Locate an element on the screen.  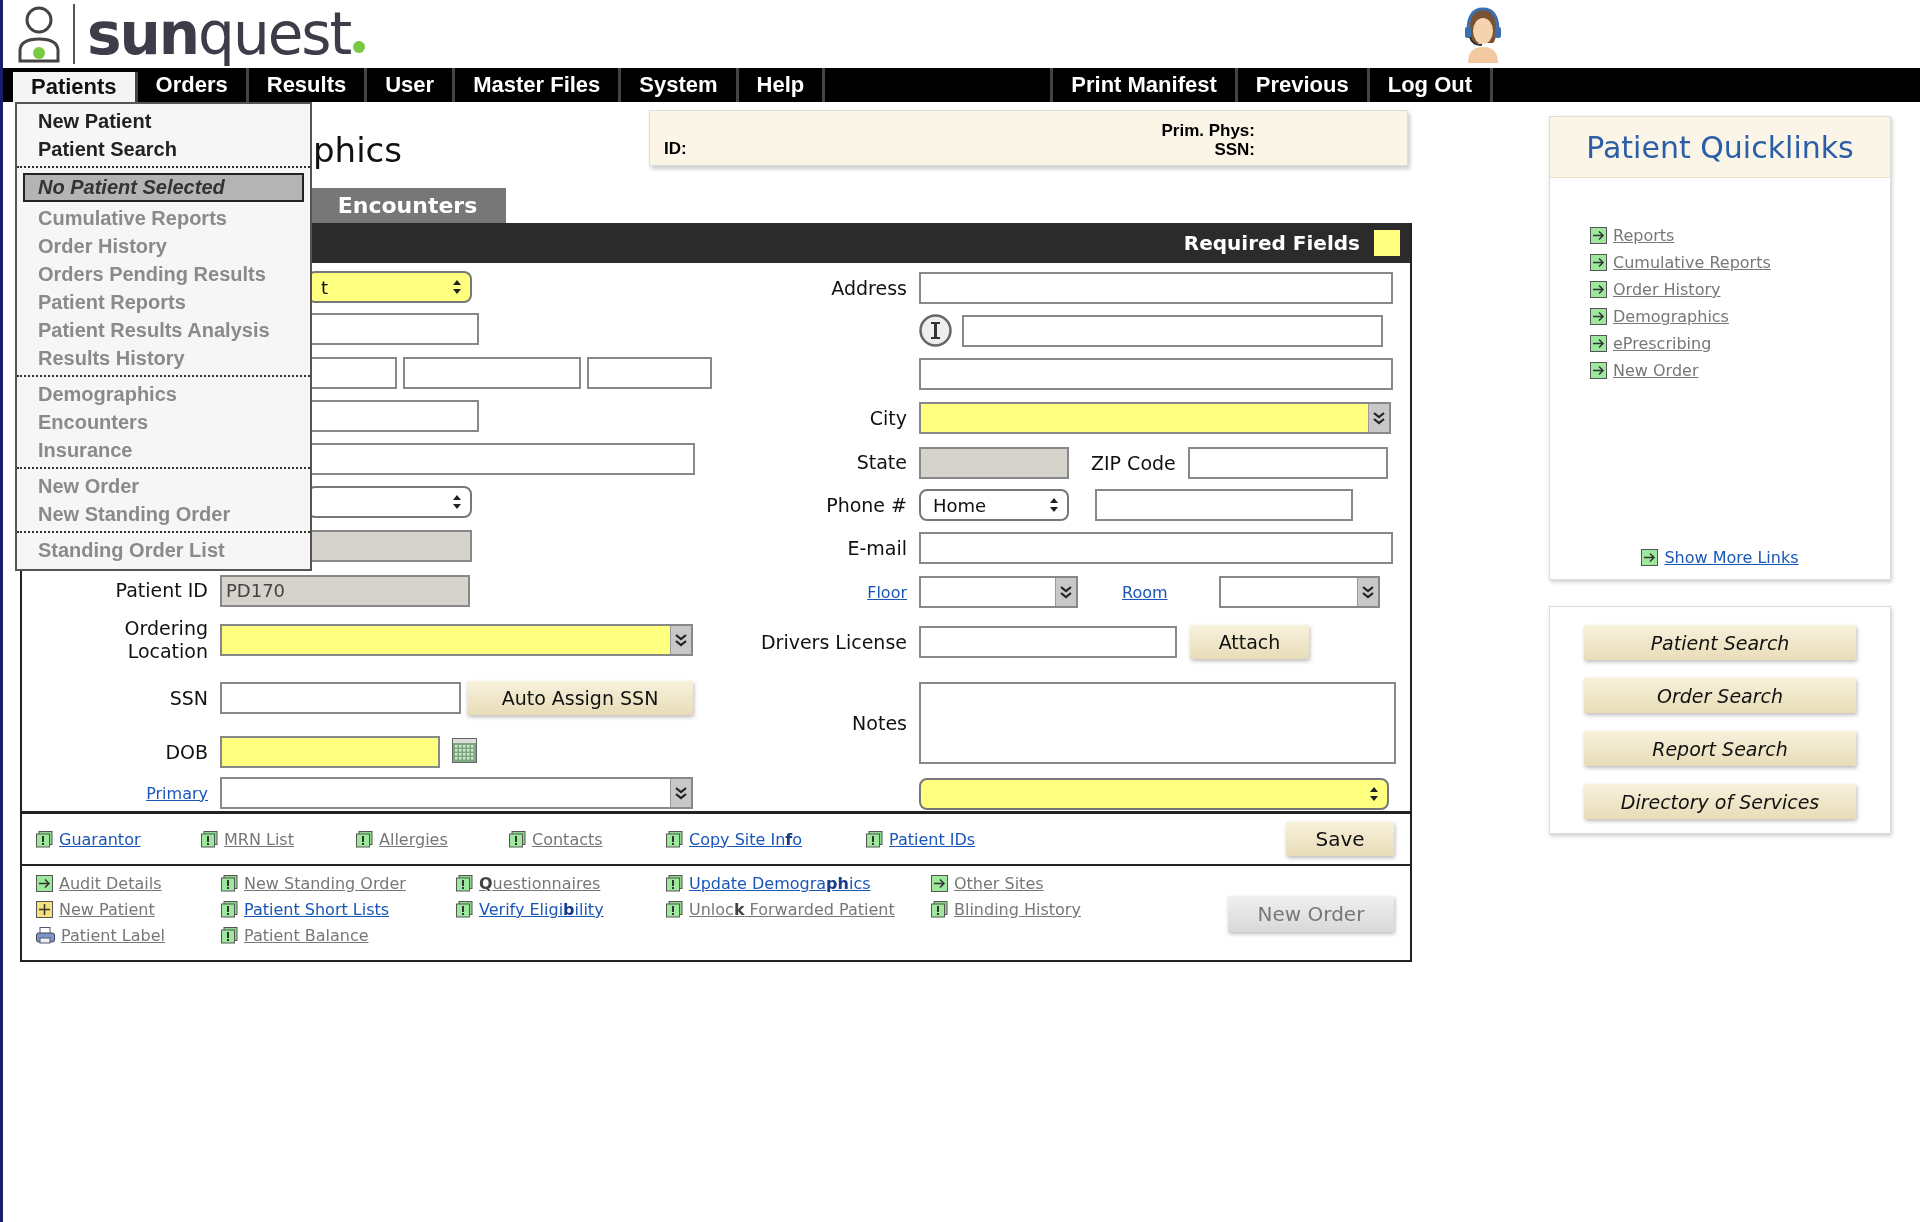
field-label: SSN is located at coordinates (188, 698).